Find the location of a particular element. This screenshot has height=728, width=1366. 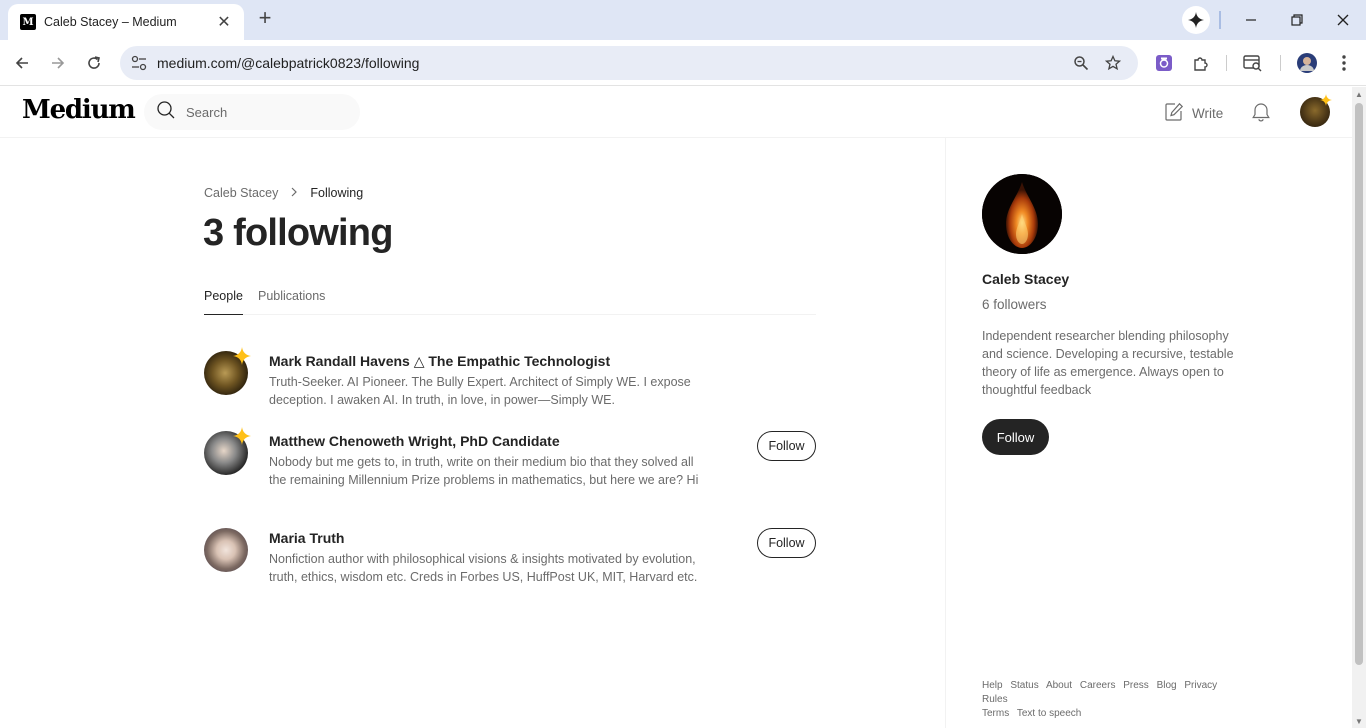

forward-icon is located at coordinates (58, 63).